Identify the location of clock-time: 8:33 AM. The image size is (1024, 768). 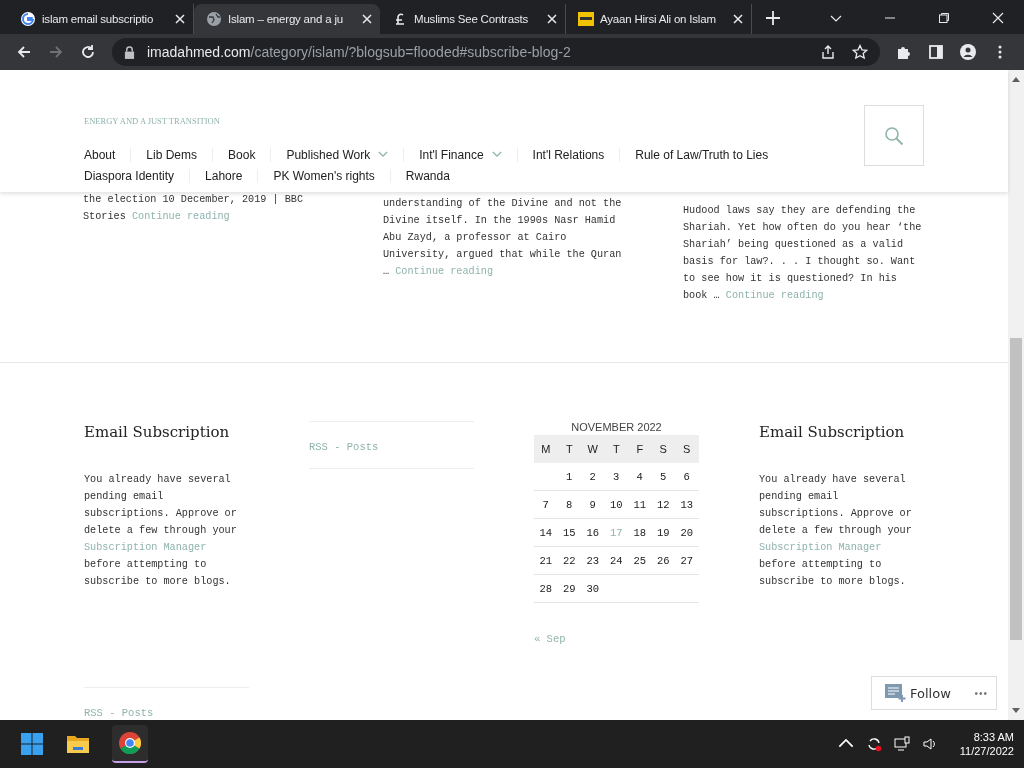
(993, 737).